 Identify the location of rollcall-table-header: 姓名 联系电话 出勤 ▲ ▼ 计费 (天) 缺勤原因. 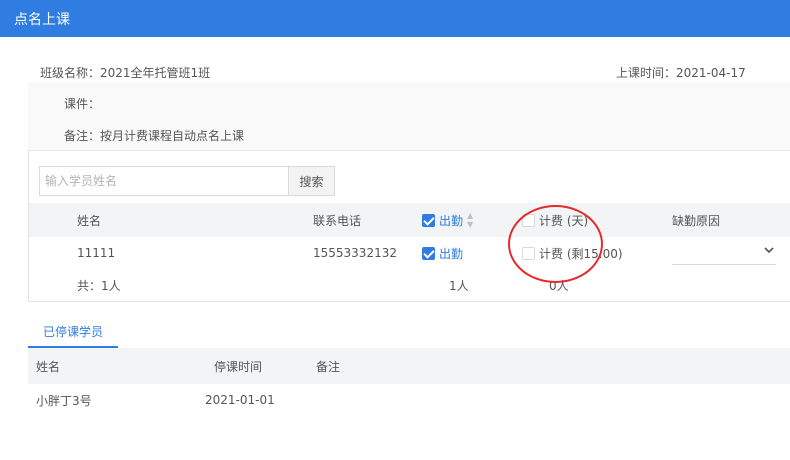
(409, 220).